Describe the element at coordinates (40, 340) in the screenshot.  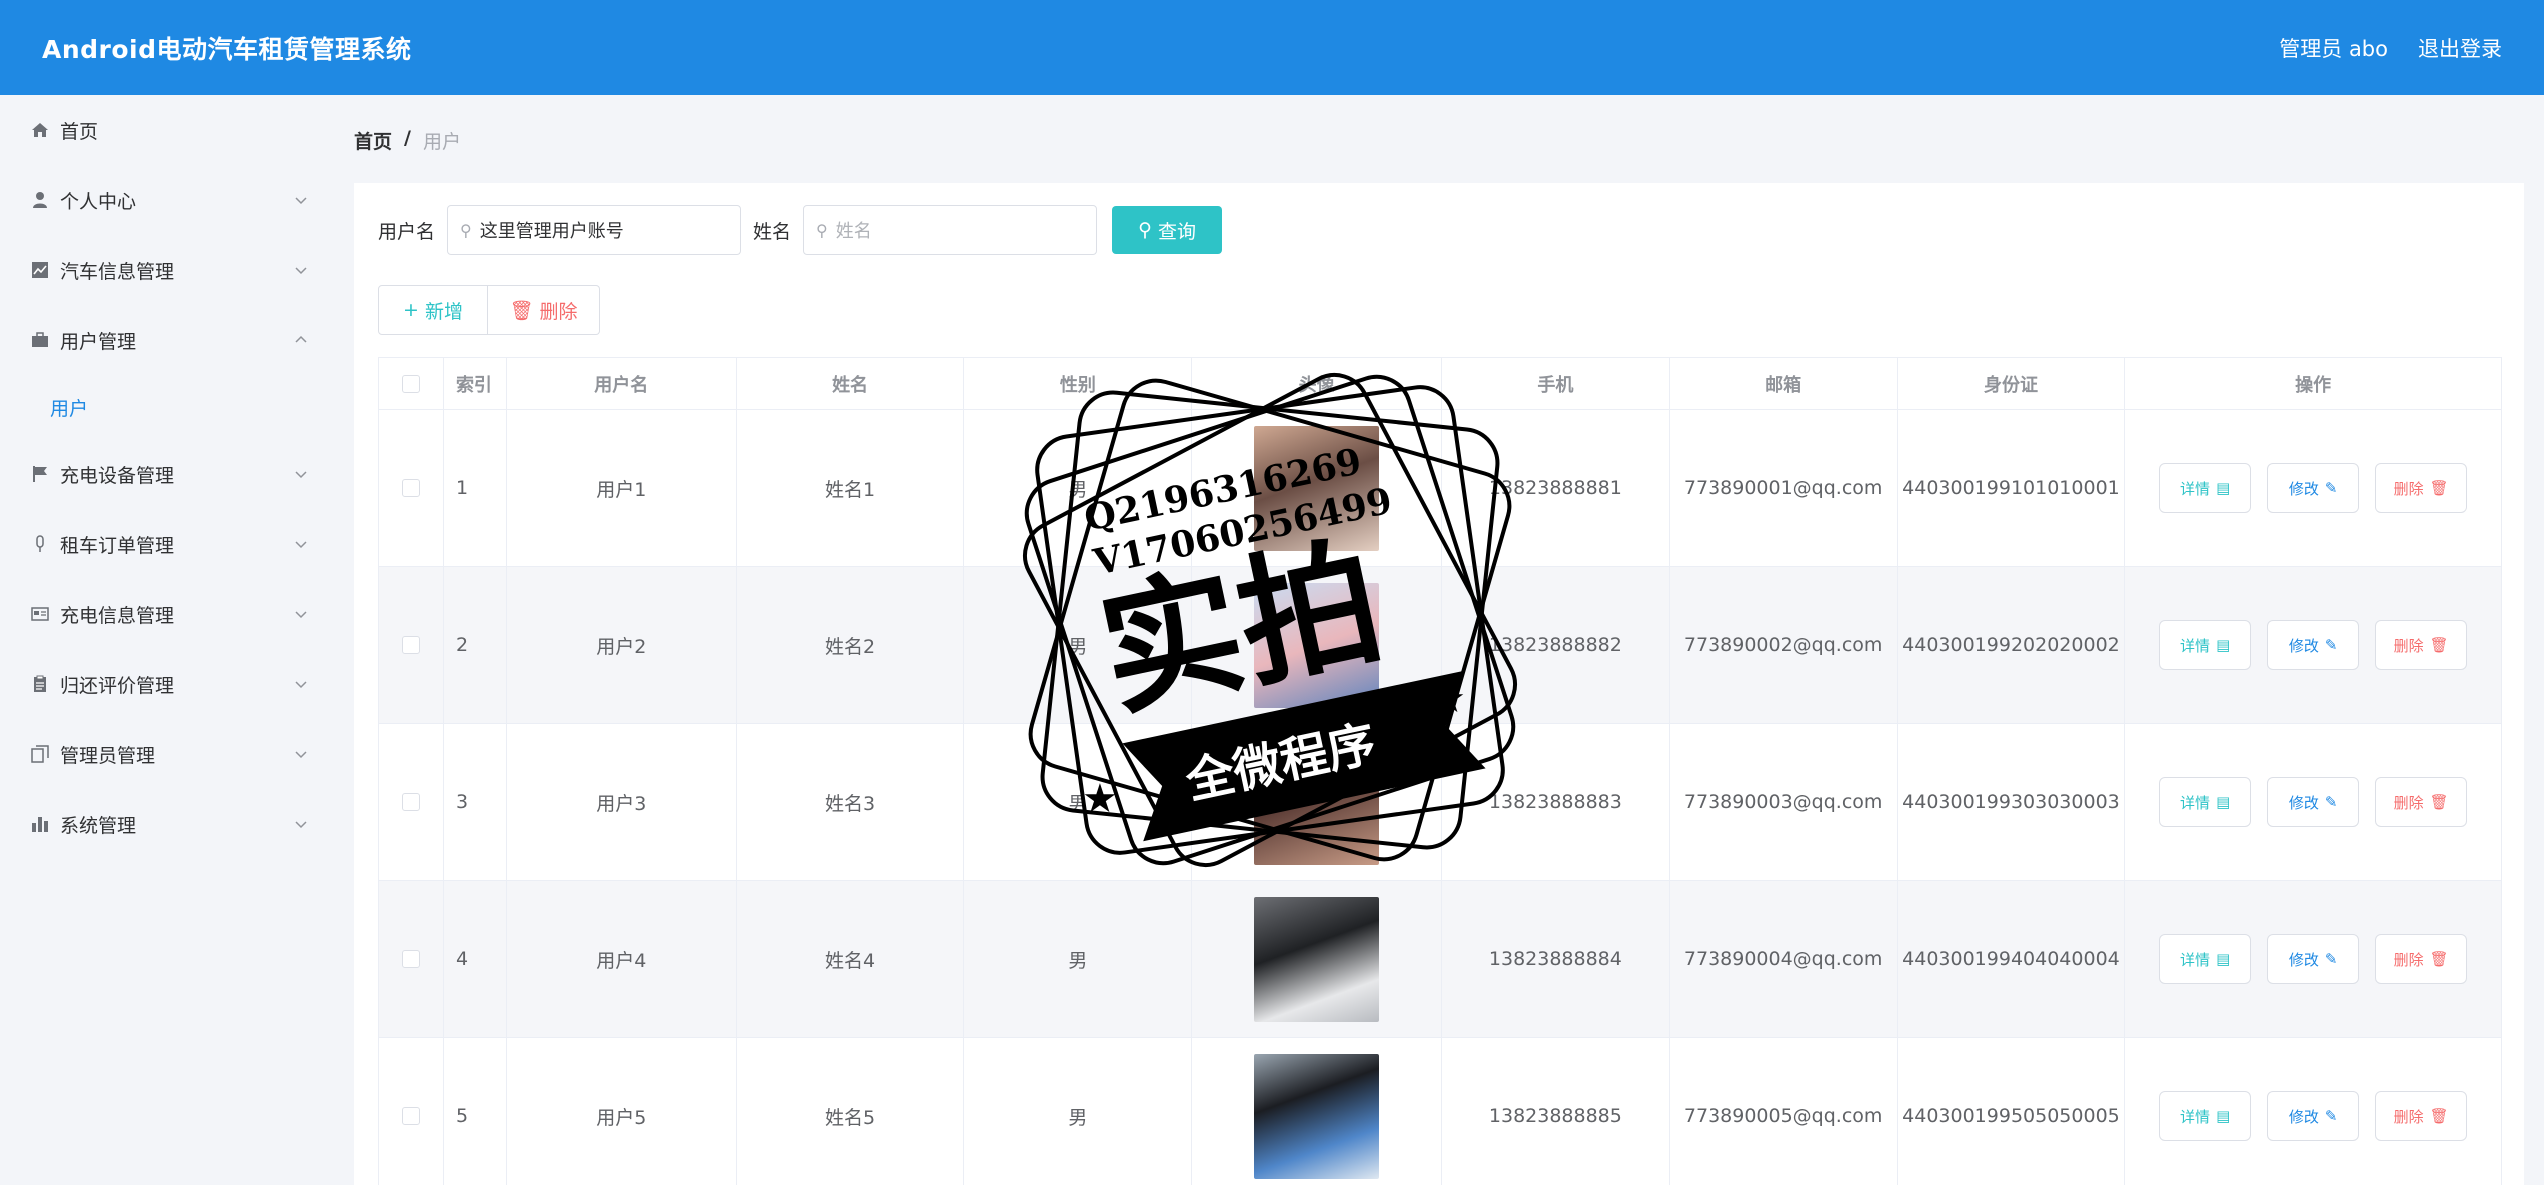
I see `briefcase-icon` at that location.